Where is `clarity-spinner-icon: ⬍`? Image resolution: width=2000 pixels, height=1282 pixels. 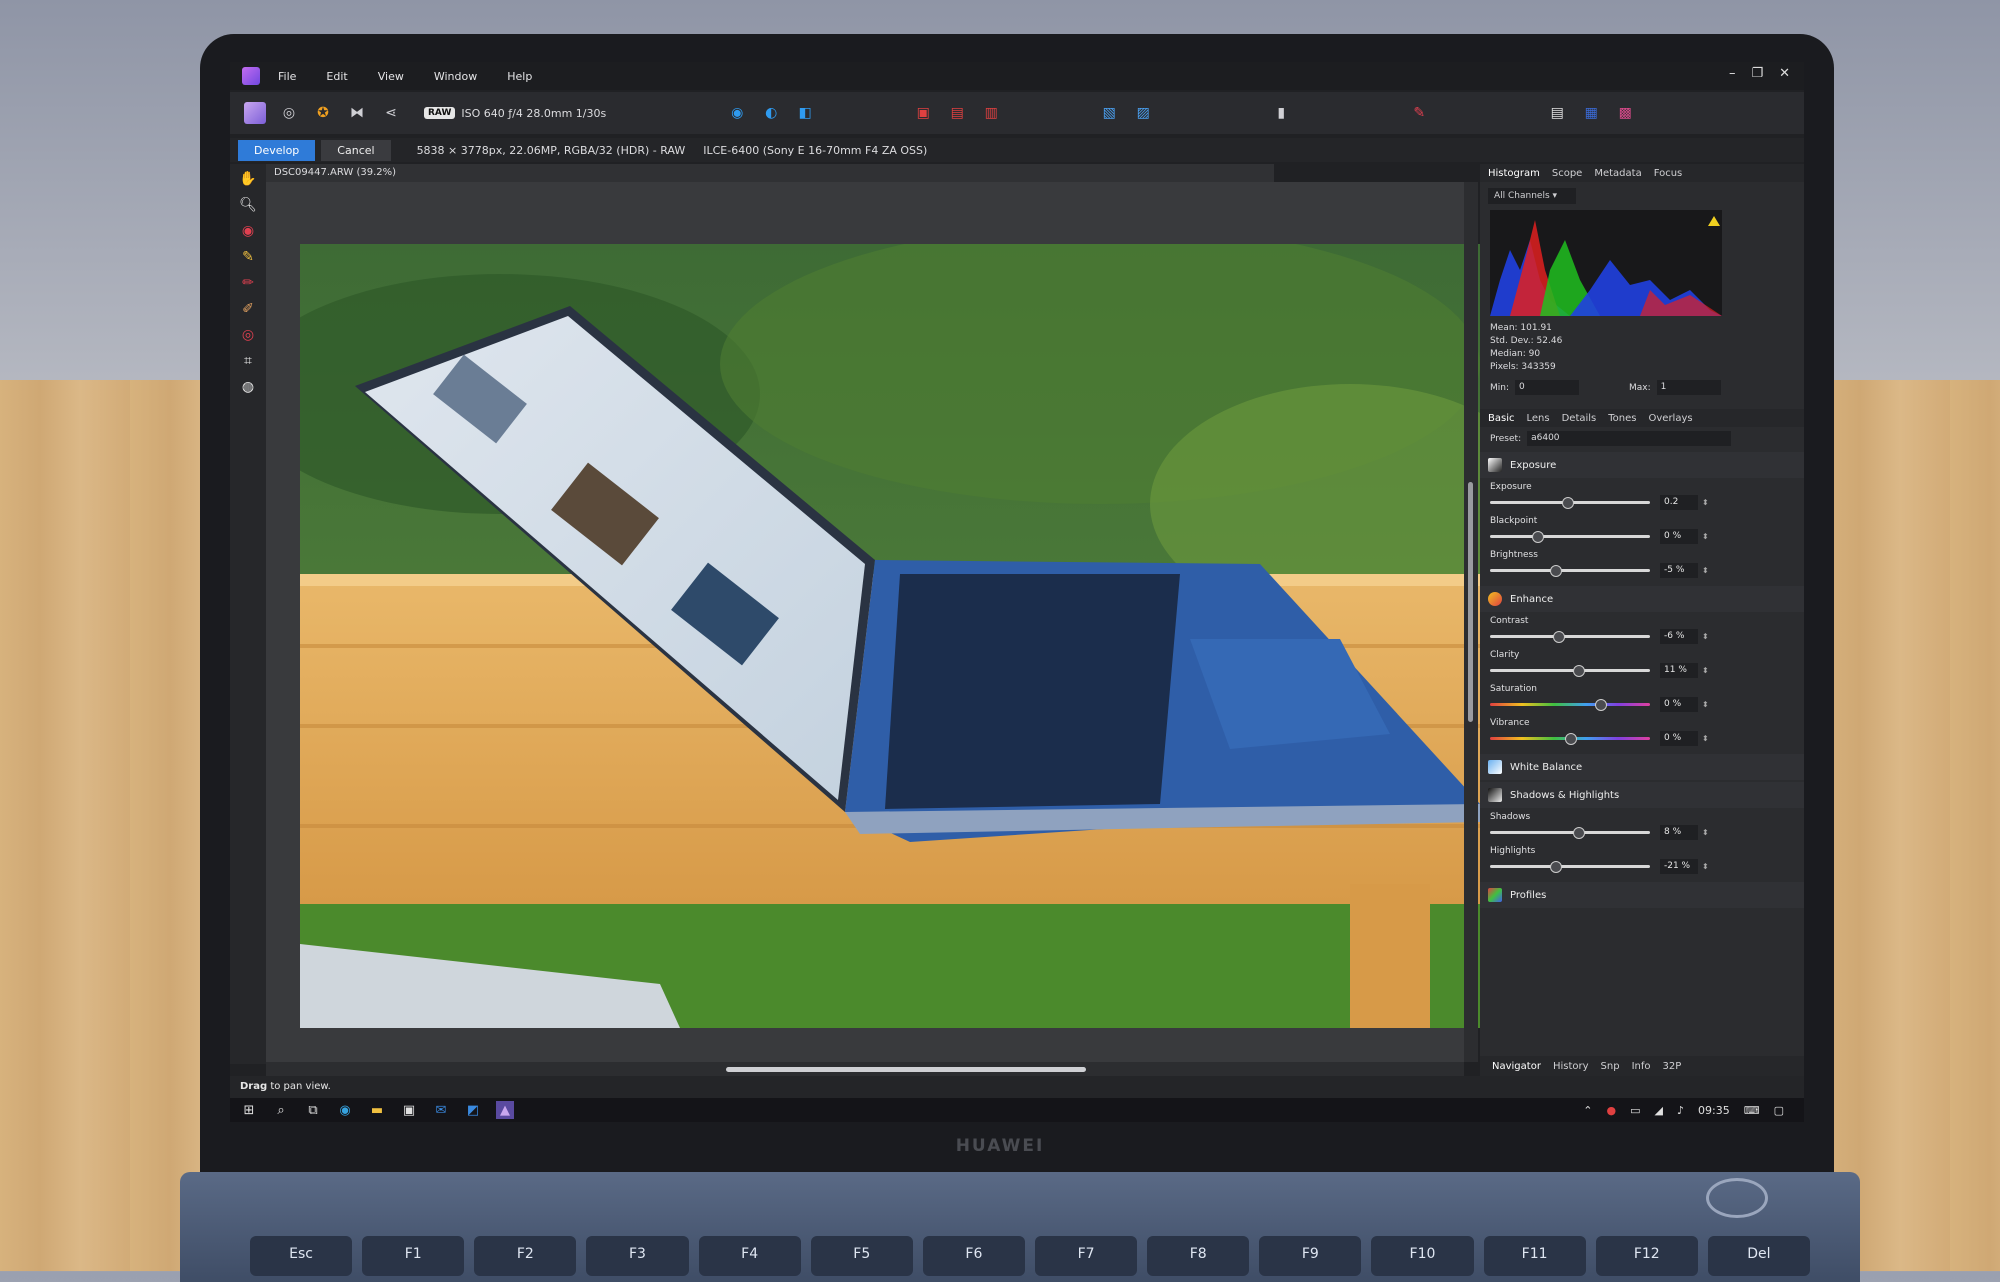 clarity-spinner-icon: ⬍ is located at coordinates (1705, 670).